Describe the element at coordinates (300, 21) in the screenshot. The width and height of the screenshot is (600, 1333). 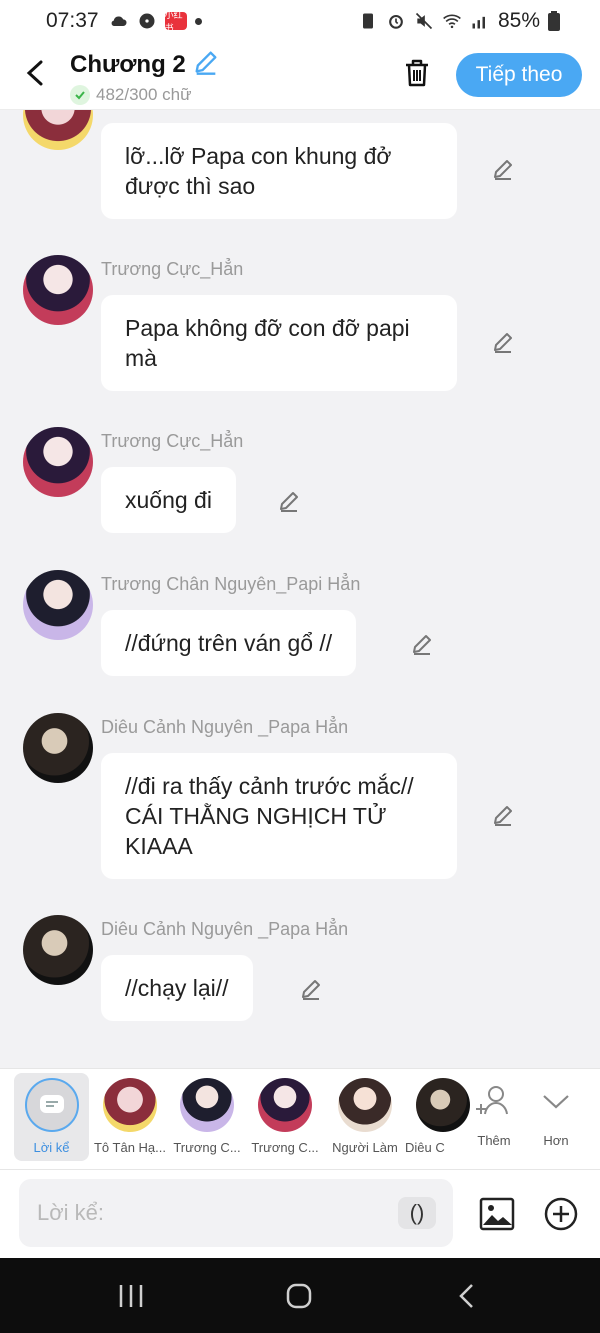
I see `status-bar: 07:37 小红书 85%` at that location.